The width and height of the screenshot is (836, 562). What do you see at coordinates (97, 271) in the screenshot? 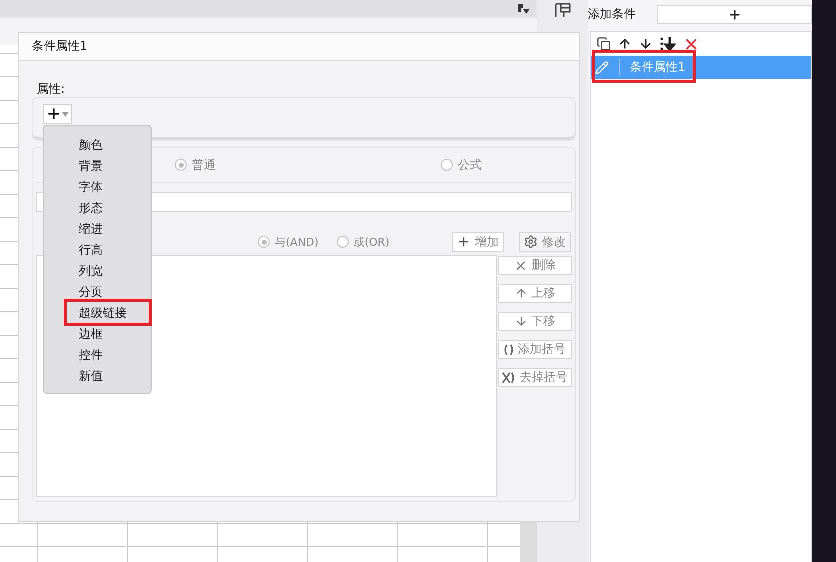
I see `menu-item: 列宽` at bounding box center [97, 271].